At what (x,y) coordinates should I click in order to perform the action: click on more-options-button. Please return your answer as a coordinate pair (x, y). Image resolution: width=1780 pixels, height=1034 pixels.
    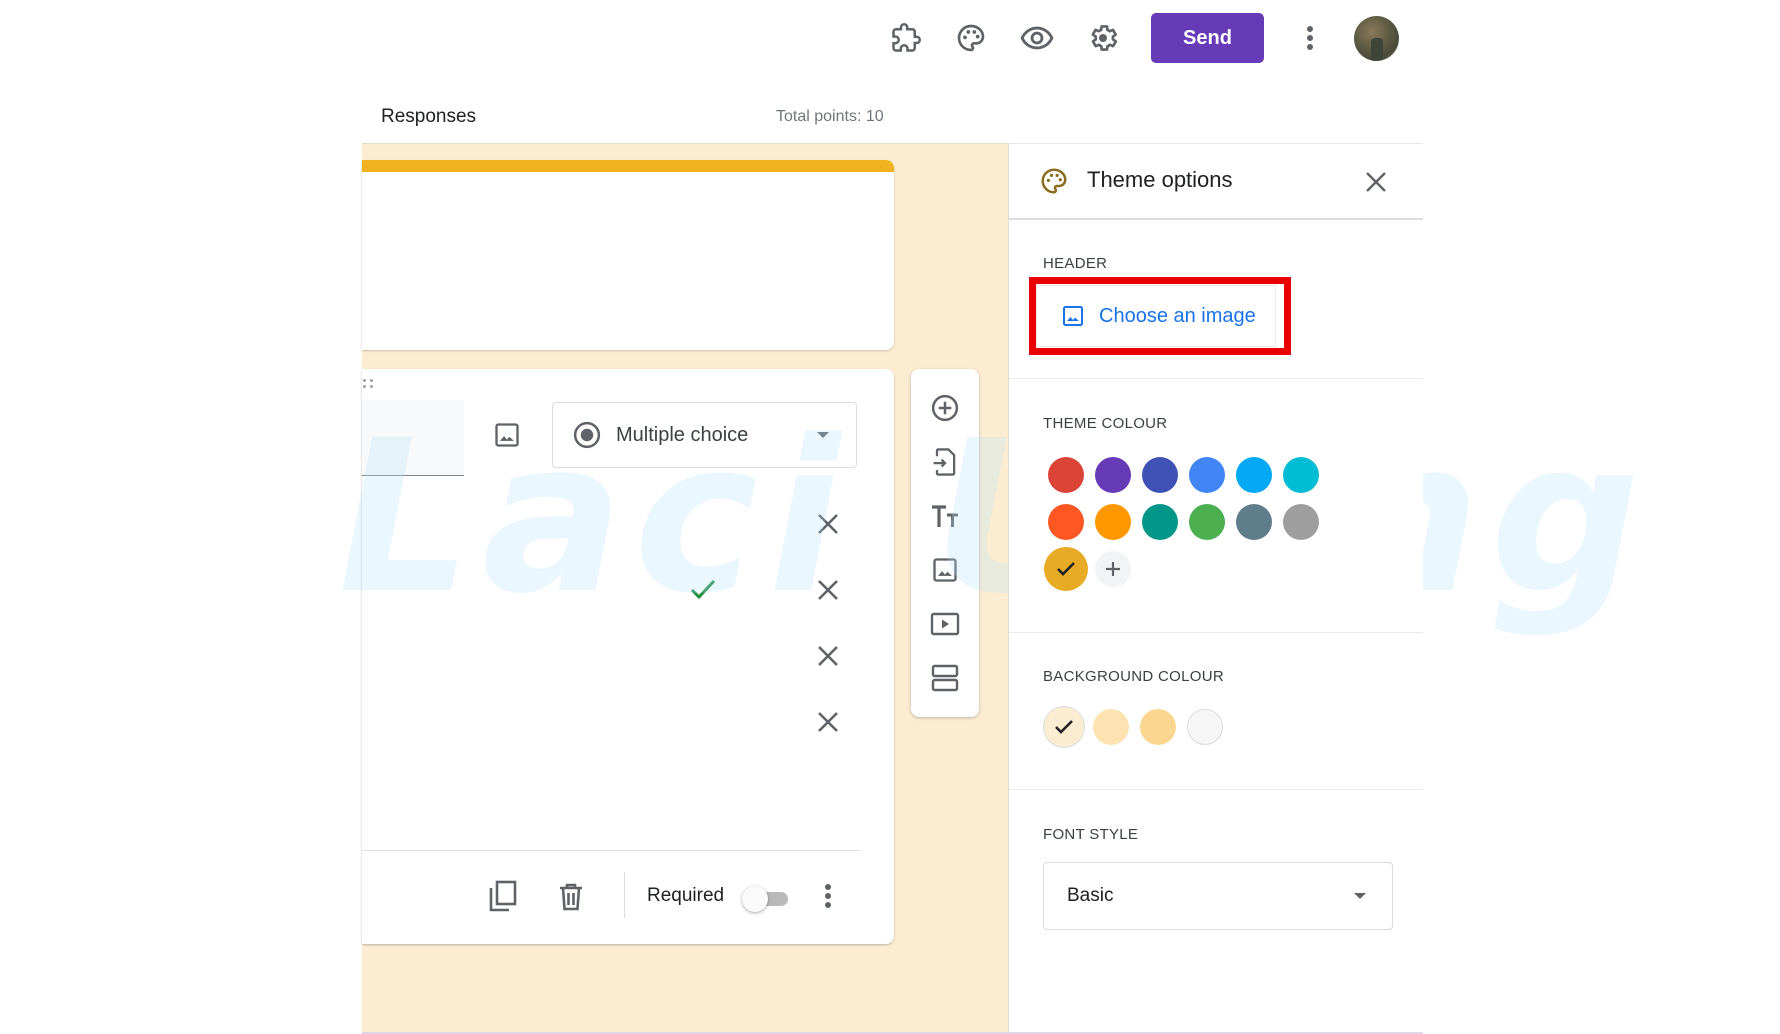
    Looking at the image, I should click on (1310, 38).